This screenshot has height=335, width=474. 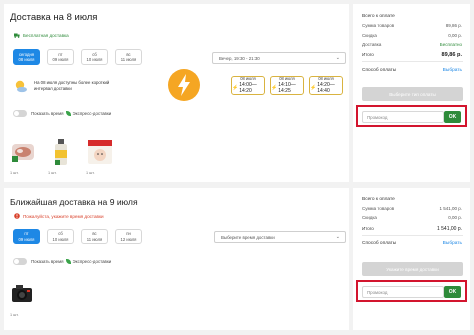 I want to click on product-diapers: 1 шт., so click(x=99, y=156).